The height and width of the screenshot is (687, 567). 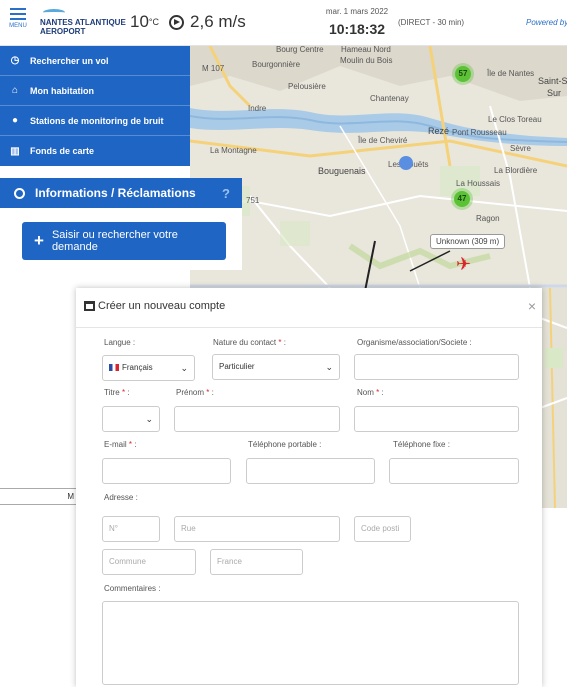 What do you see at coordinates (137, 367) in the screenshot?
I see `langue-value: Français` at bounding box center [137, 367].